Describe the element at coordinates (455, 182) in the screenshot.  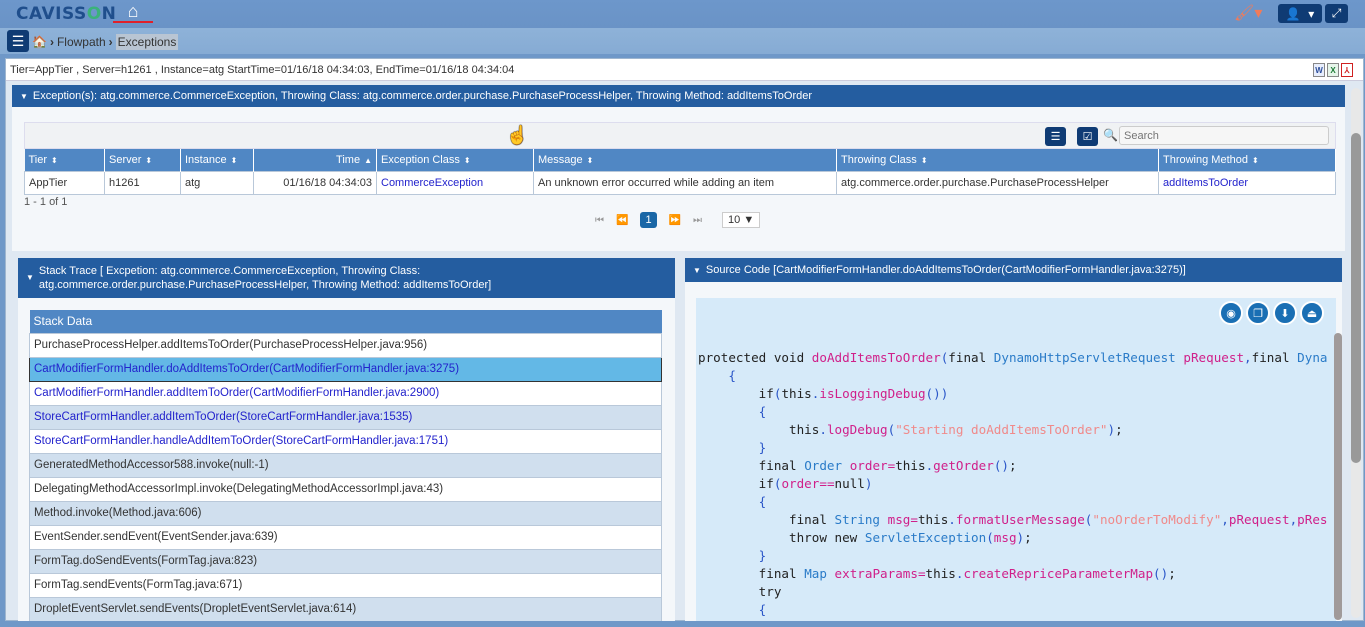
I see `cell-exception-class-link: CommerceException` at that location.